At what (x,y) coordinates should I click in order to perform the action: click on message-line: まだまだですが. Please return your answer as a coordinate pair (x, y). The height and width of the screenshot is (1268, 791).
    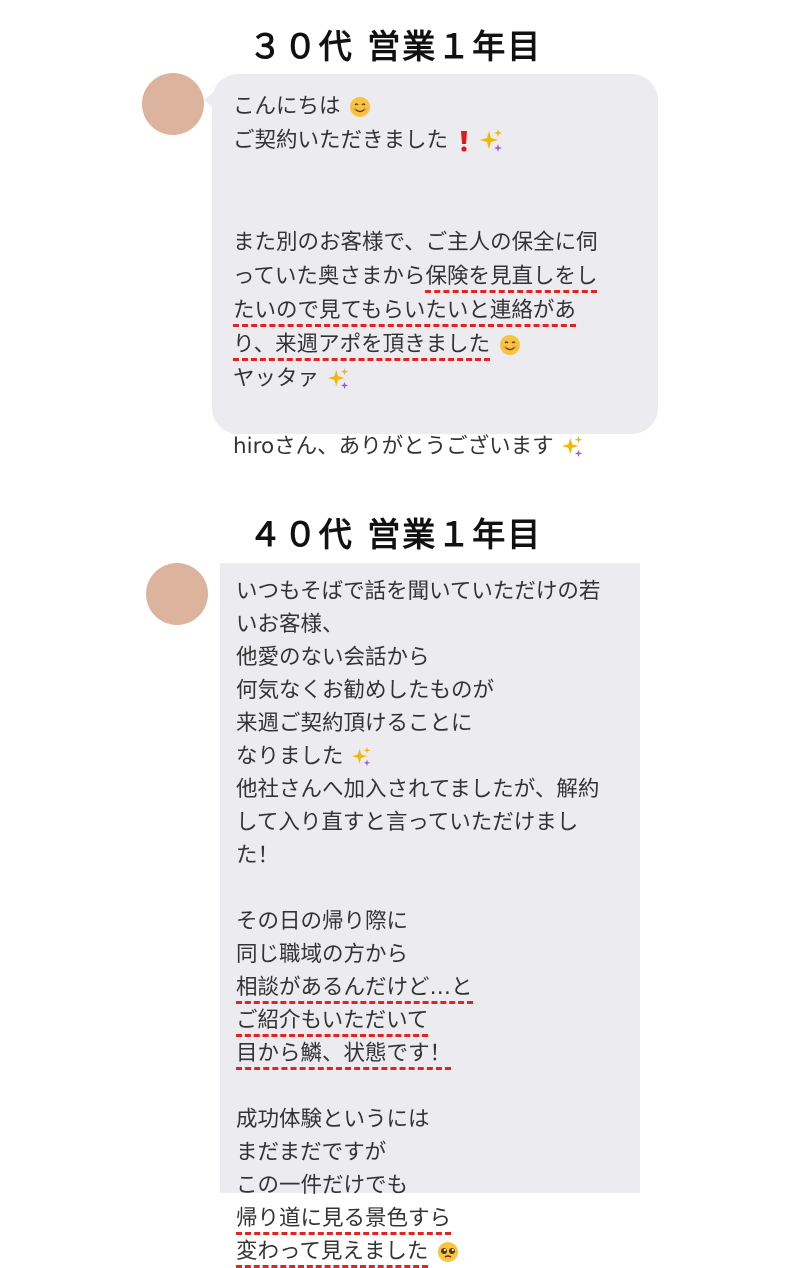
    Looking at the image, I should click on (311, 1152).